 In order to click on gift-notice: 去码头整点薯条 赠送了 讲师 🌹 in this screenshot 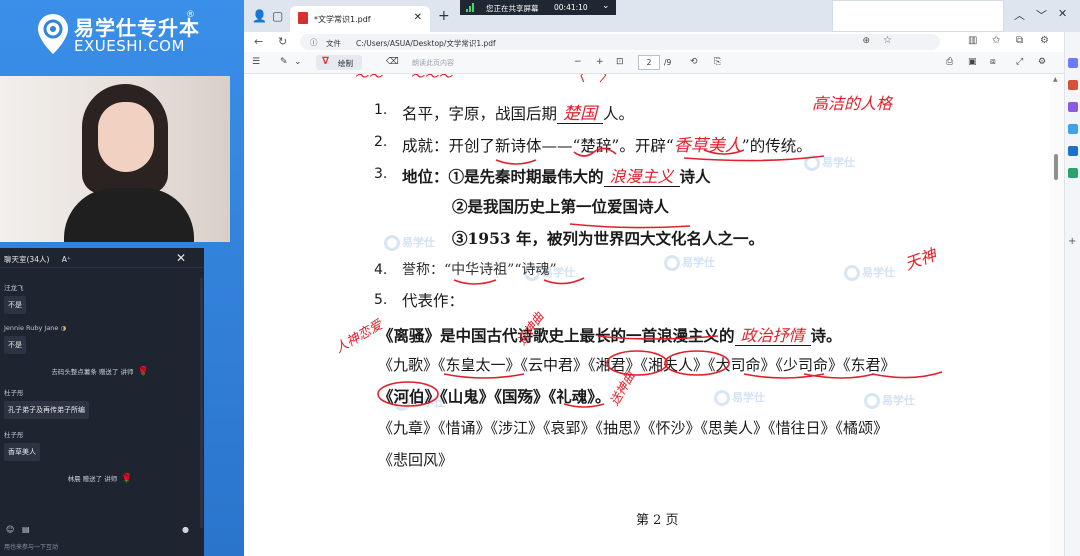, I will do `click(100, 372)`.